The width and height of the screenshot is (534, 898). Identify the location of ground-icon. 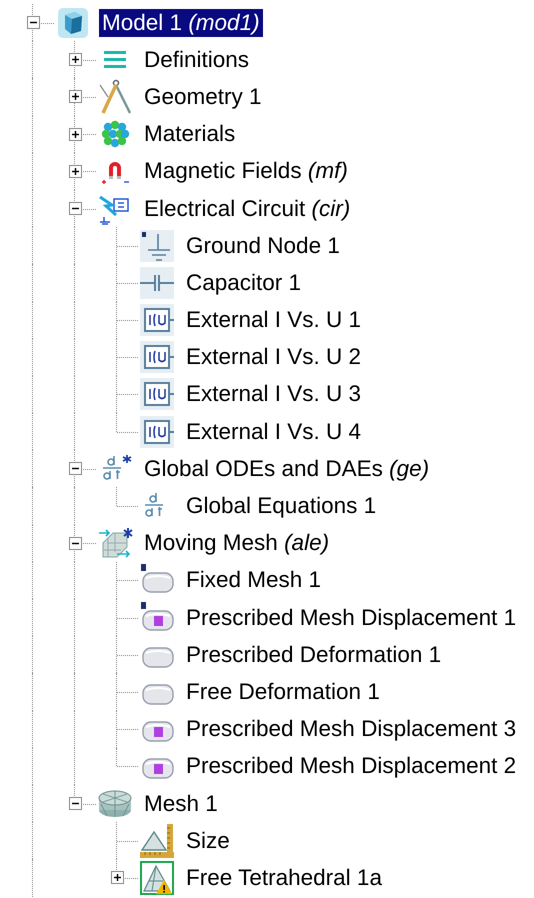
(157, 246).